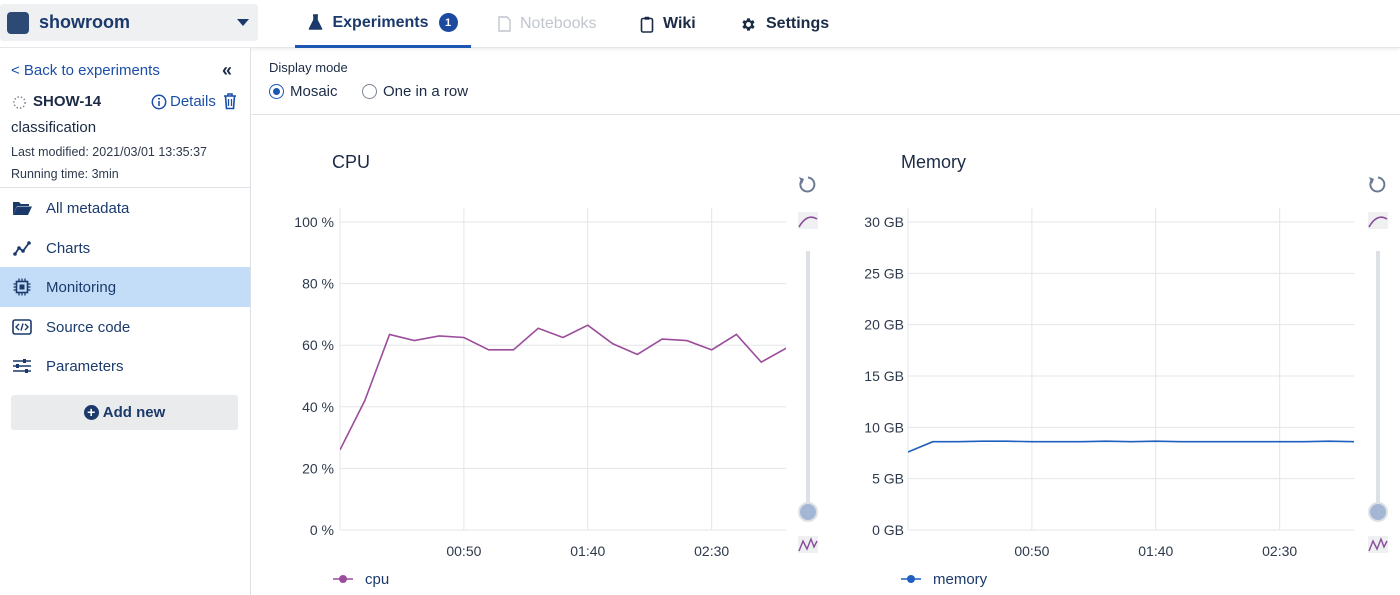 Image resolution: width=1400 pixels, height=595 pixels. What do you see at coordinates (318, 345) in the screenshot?
I see `y-tick-label: 60 %` at bounding box center [318, 345].